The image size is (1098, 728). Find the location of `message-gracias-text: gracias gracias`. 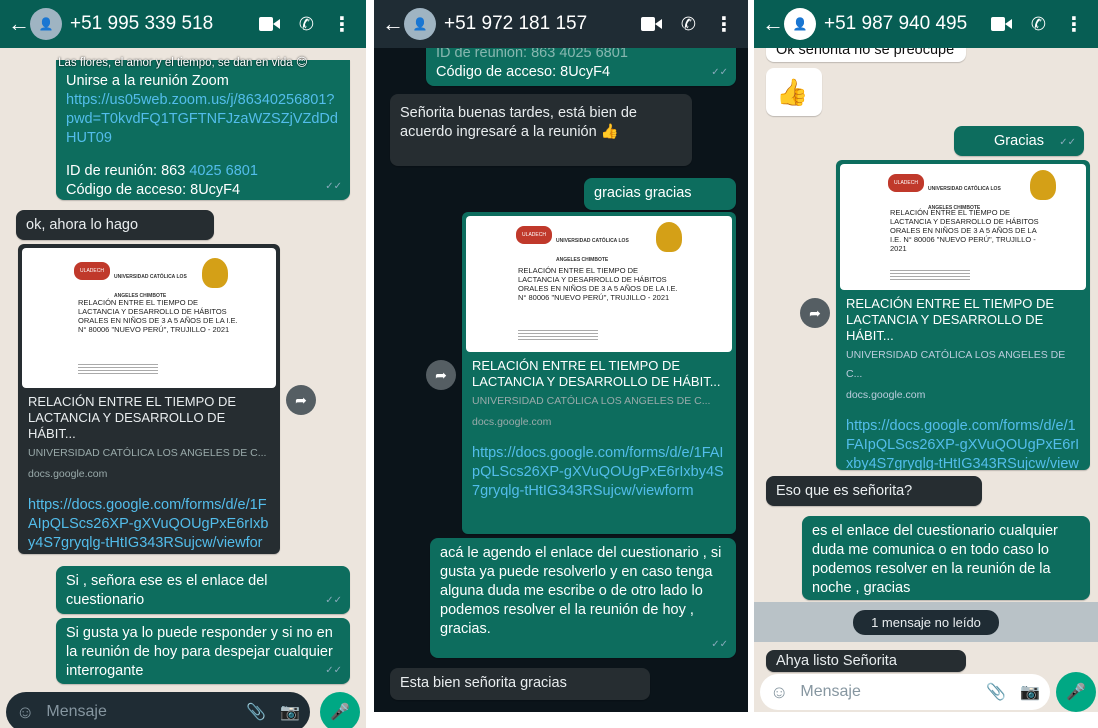

message-gracias-text: gracias gracias is located at coordinates (643, 193).